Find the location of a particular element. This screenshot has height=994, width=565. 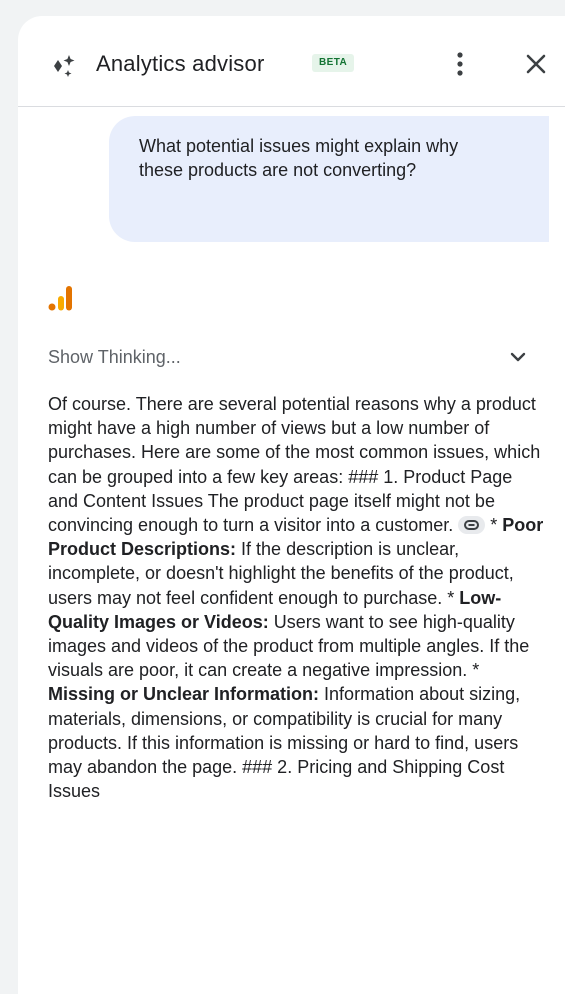

sparkle-icon is located at coordinates (64, 66).